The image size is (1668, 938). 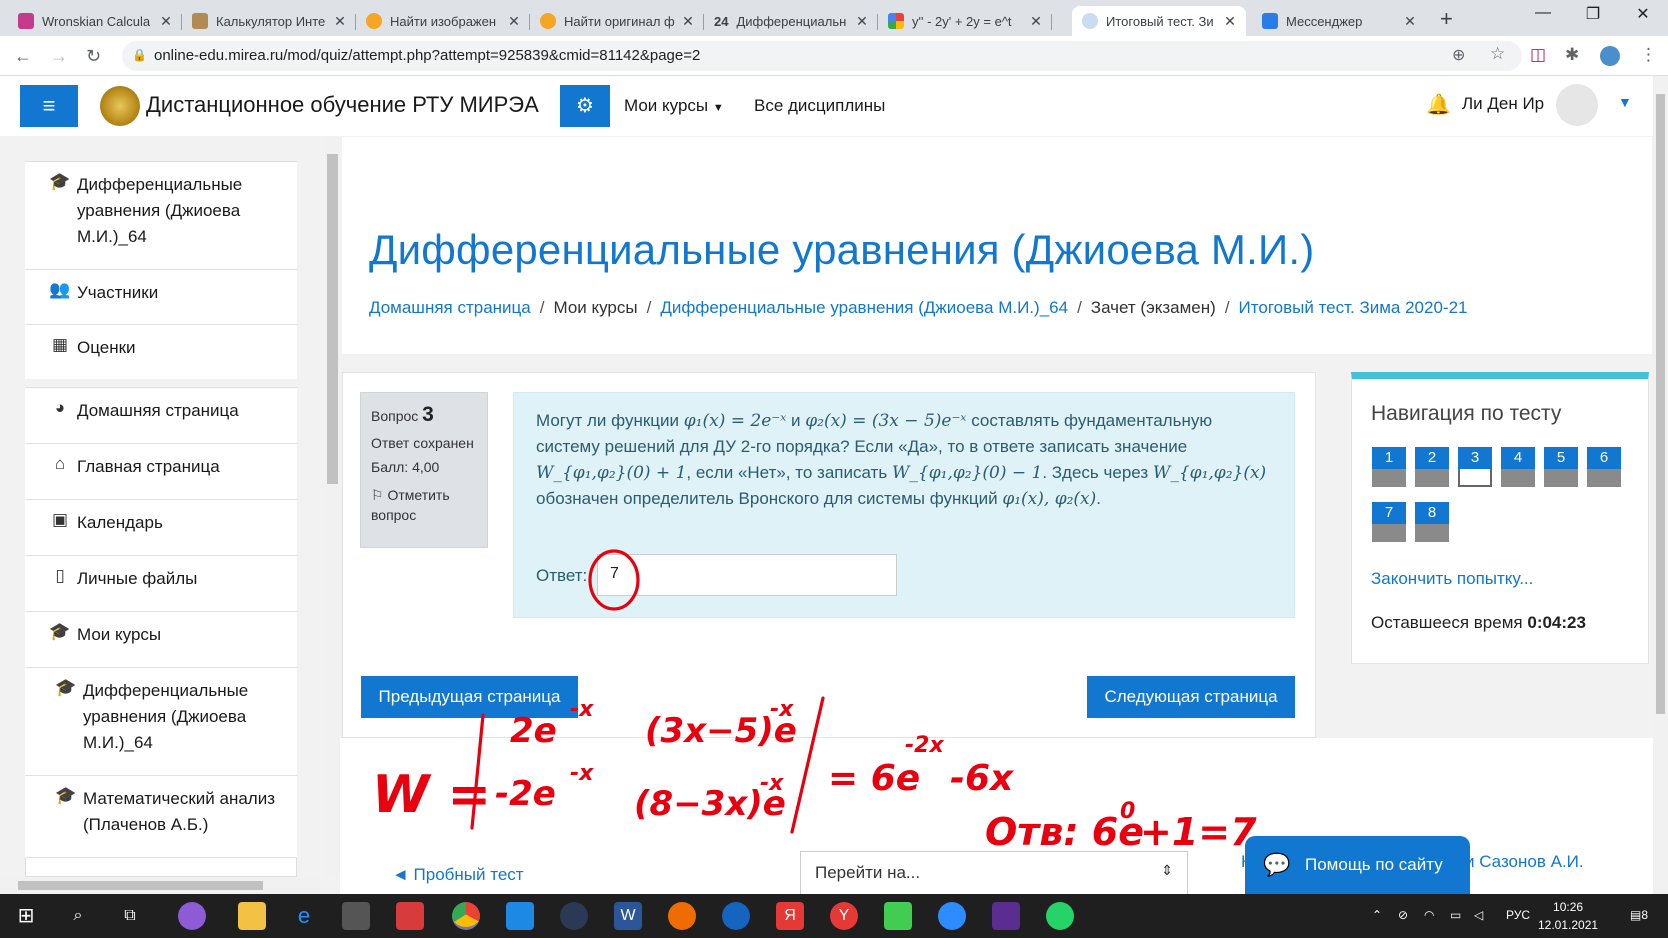 I want to click on user-menu-caret-icon: ▼, so click(x=1625, y=102).